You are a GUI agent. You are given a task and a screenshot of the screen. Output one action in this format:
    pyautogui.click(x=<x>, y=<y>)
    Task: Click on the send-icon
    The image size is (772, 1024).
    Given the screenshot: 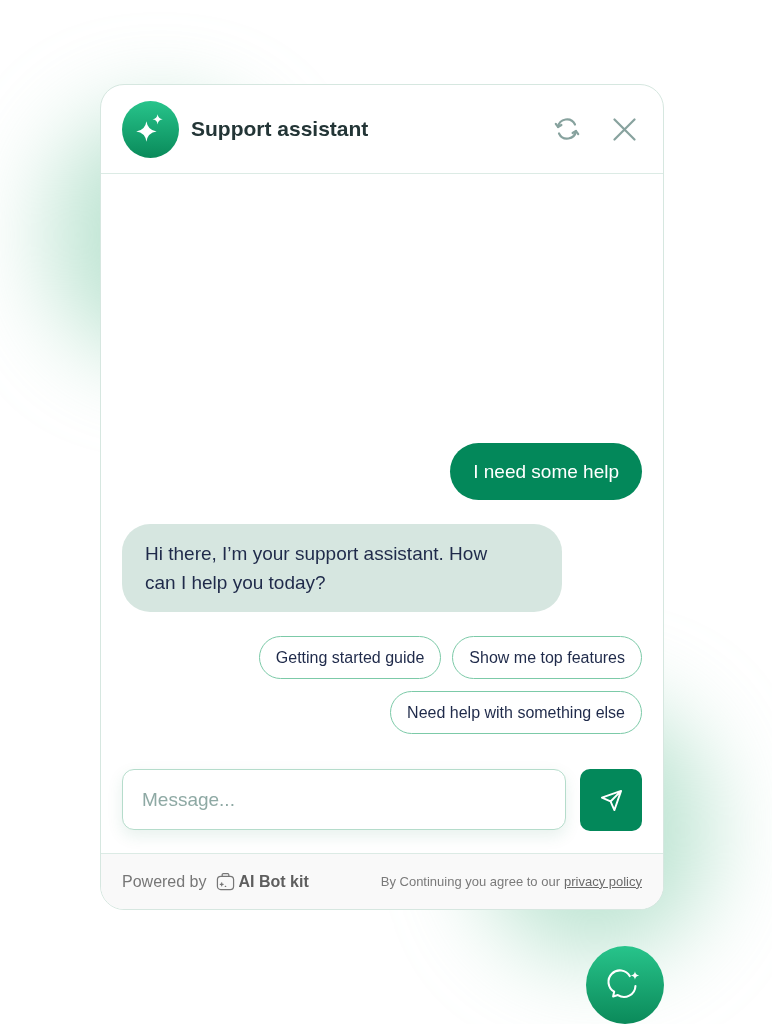 What is the action you would take?
    pyautogui.click(x=611, y=800)
    